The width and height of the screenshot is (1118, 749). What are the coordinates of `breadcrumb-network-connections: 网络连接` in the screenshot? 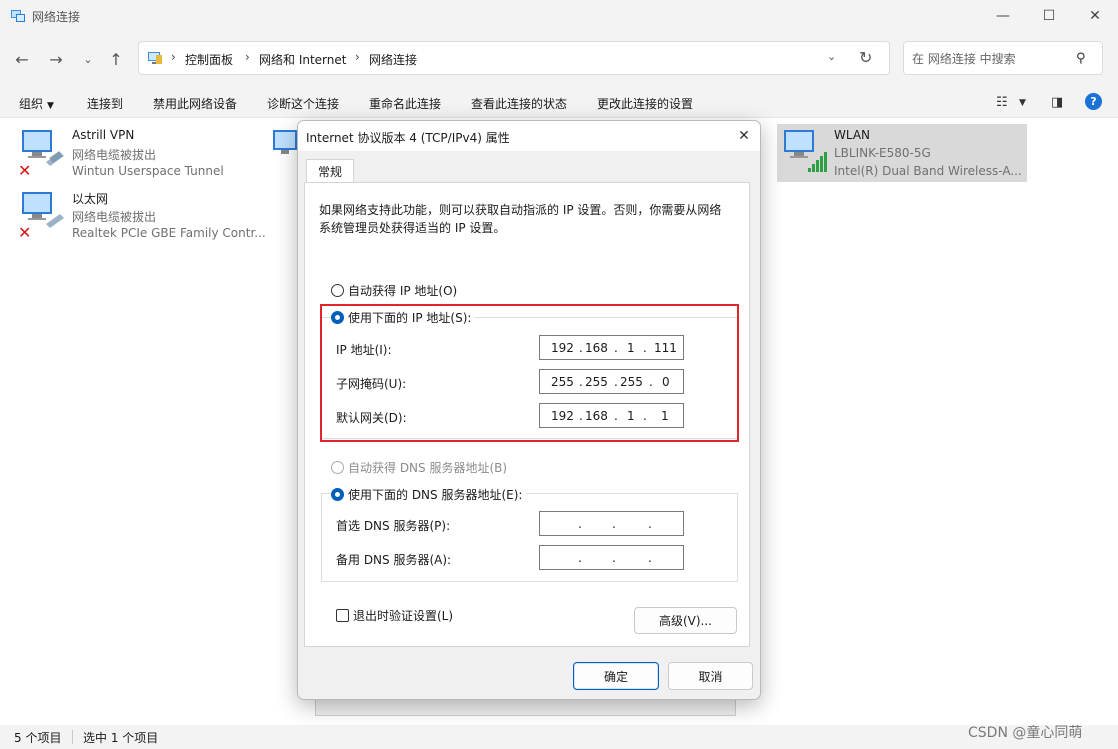 It's located at (393, 59).